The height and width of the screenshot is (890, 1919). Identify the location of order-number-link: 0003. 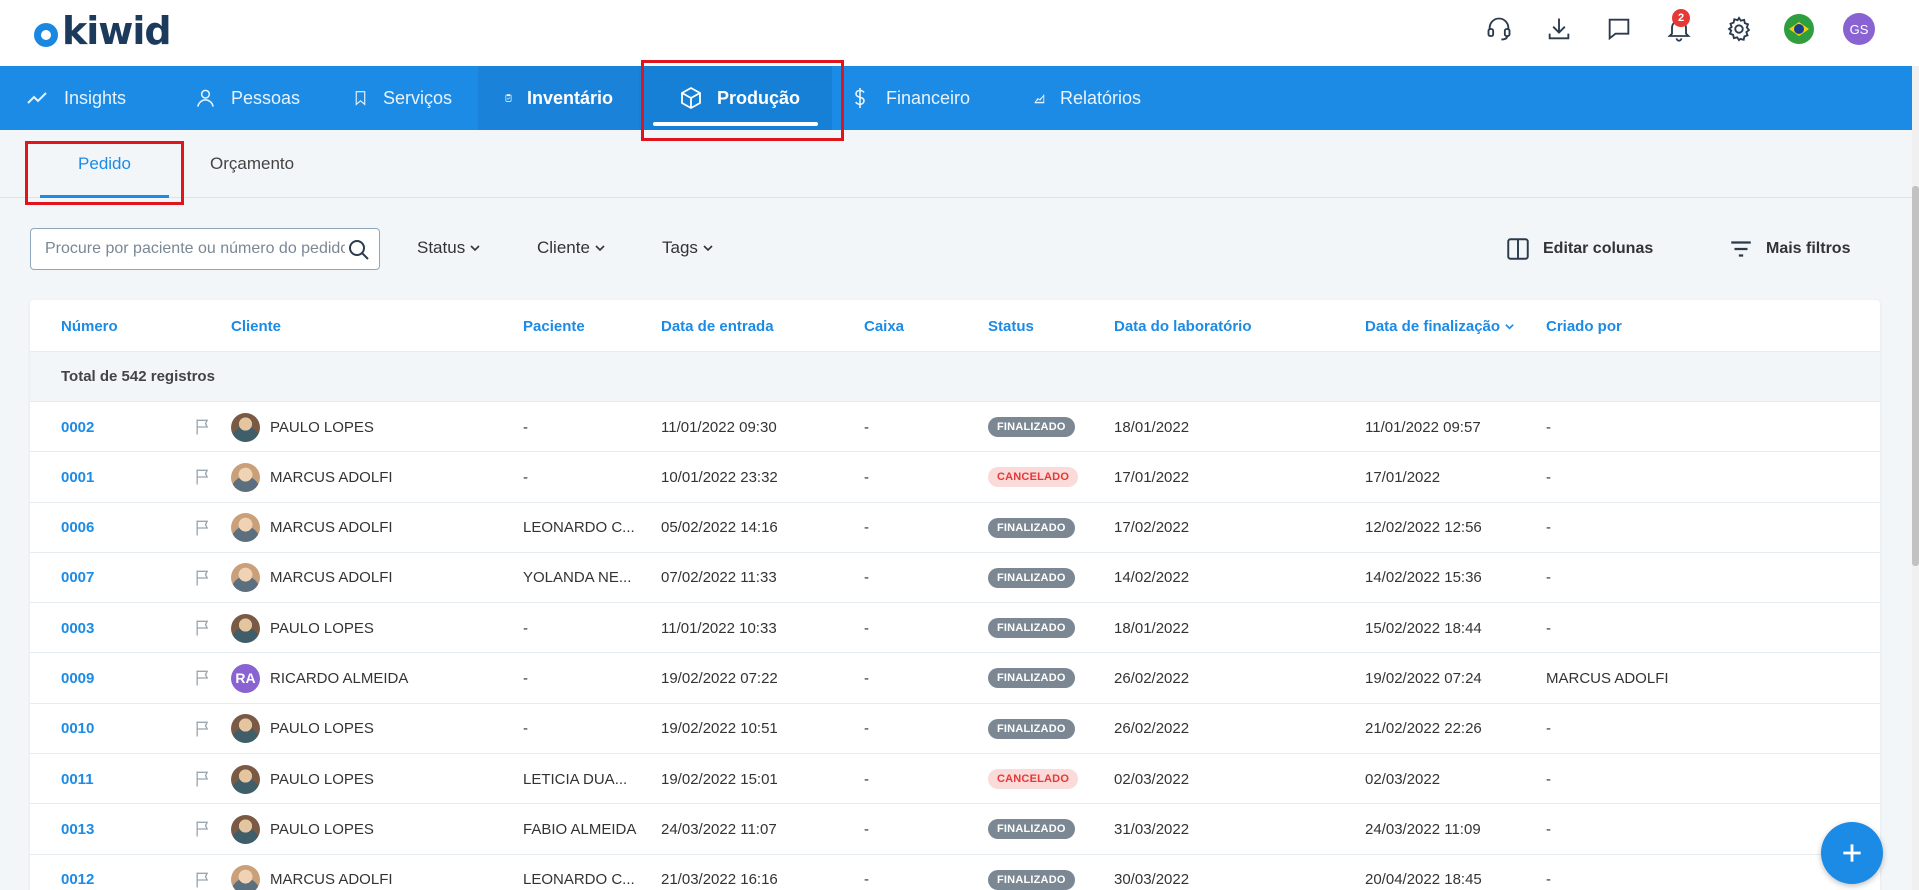
(77, 628).